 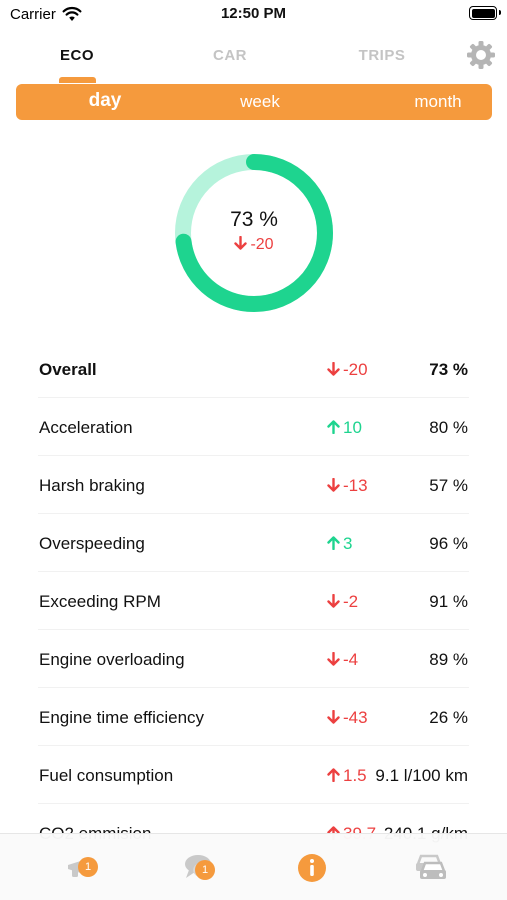 I want to click on score-value: 57 %, so click(x=448, y=485).